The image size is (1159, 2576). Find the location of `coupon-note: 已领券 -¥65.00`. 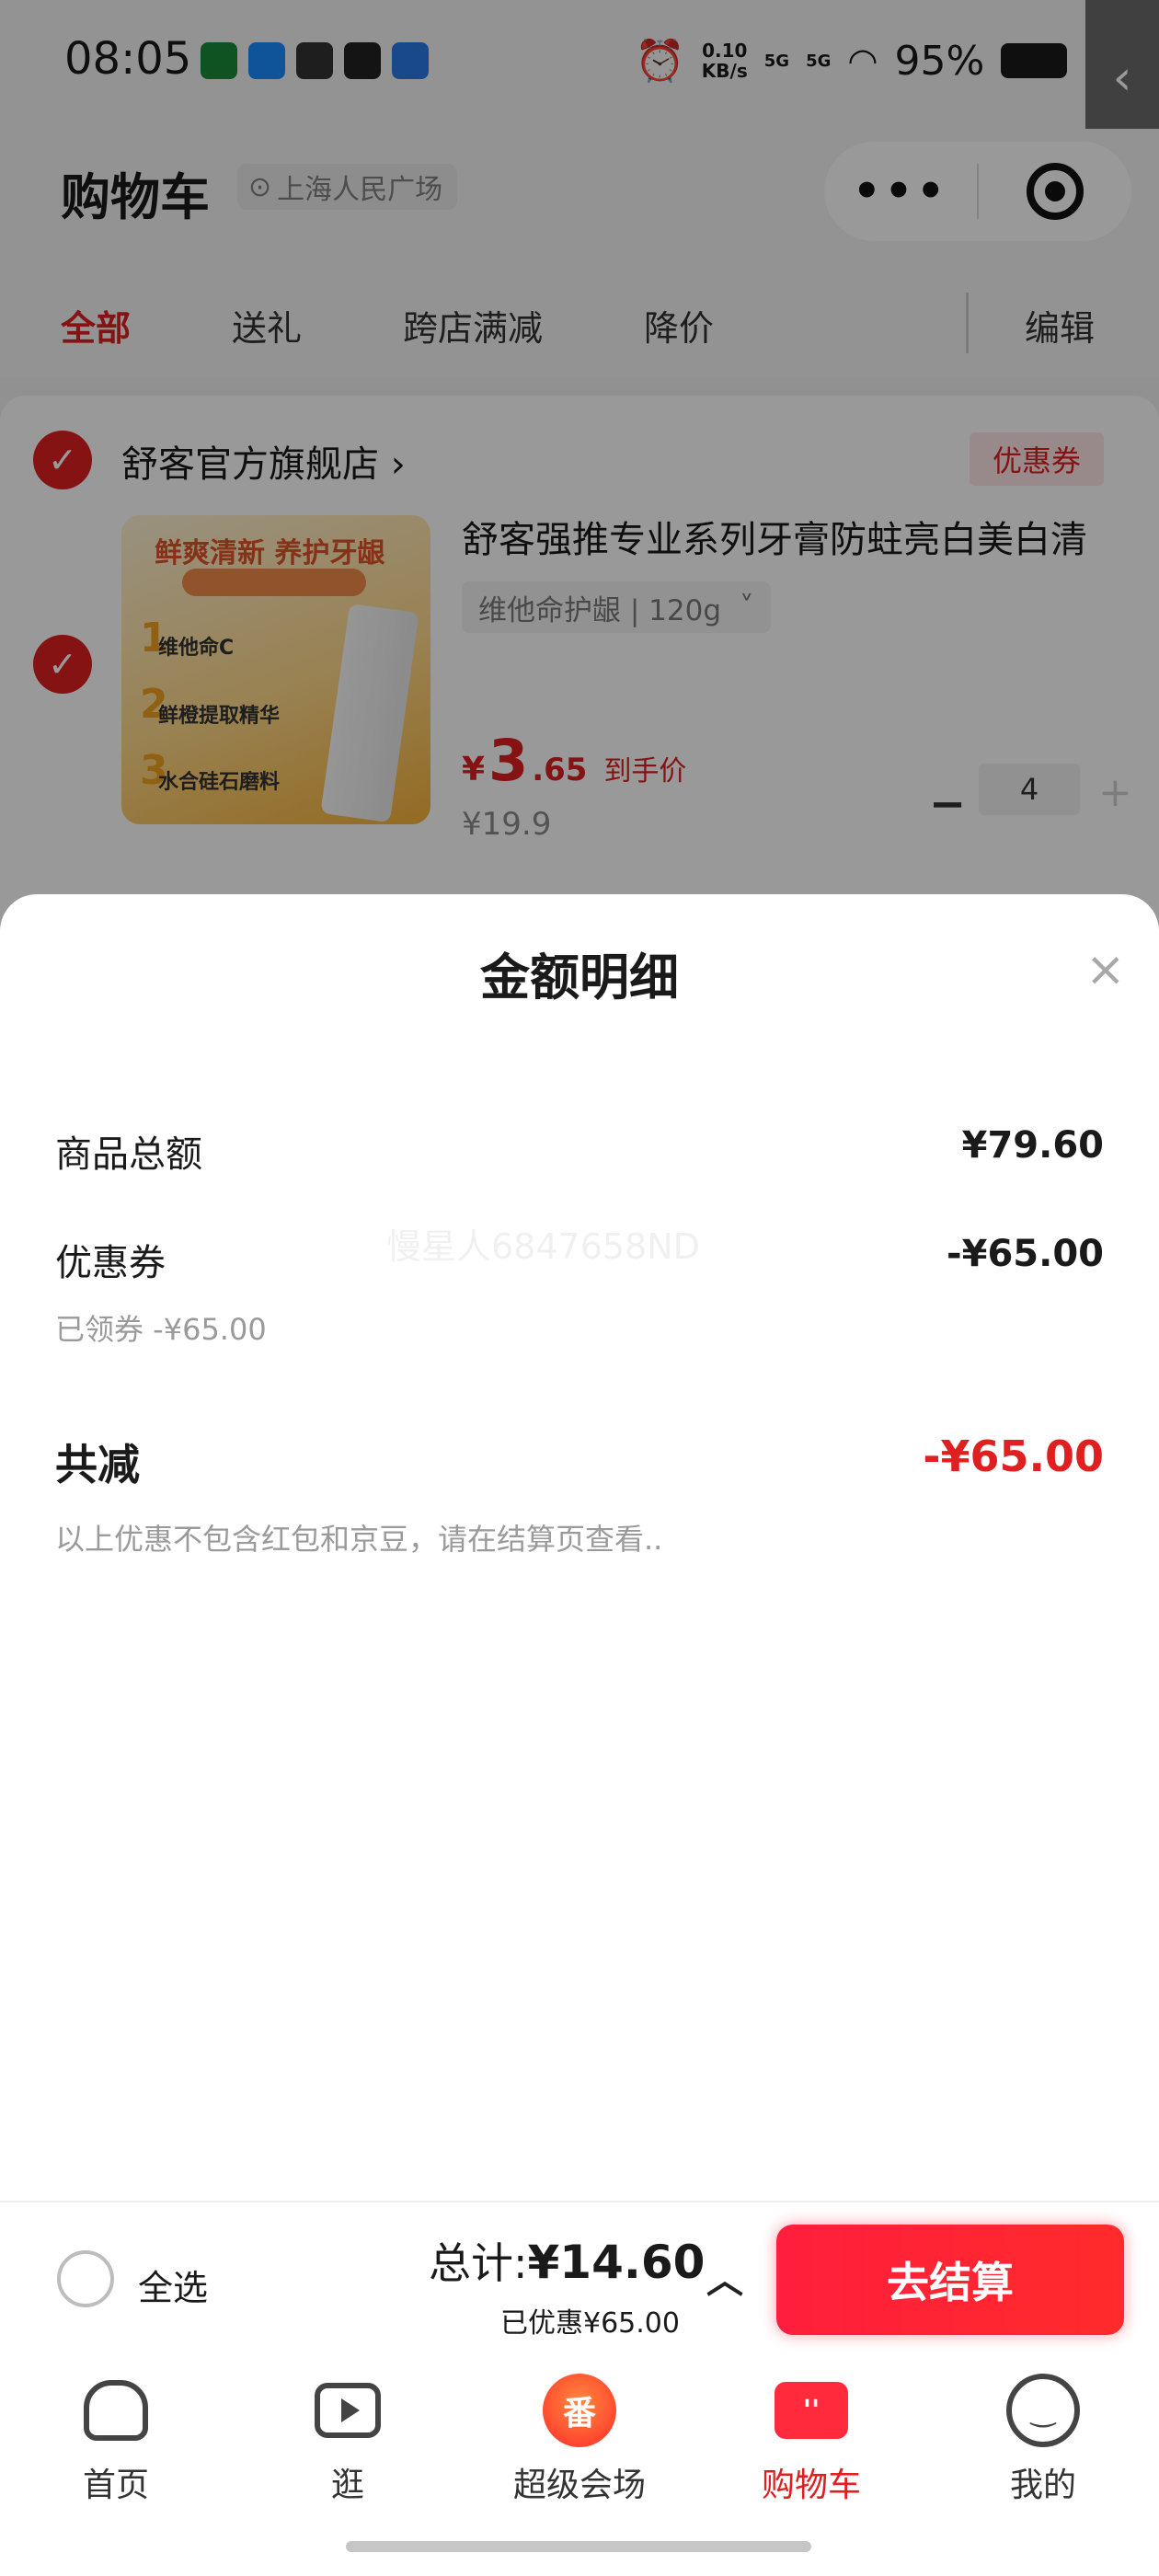

coupon-note: 已领券 -¥65.00 is located at coordinates (161, 1329).